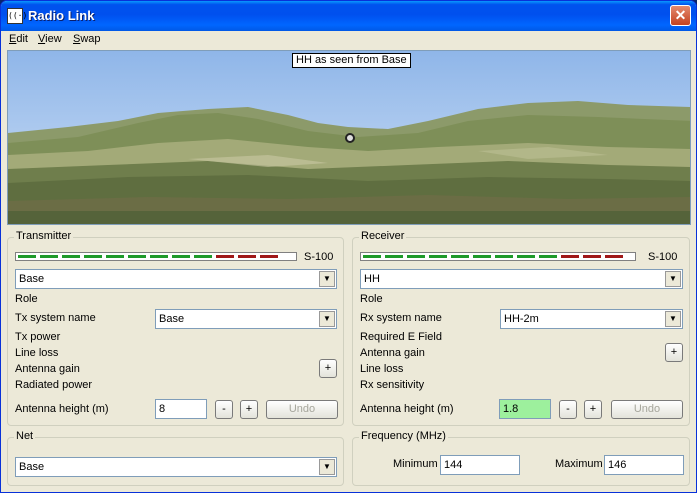  I want to click on rx-height-decrement-button: -, so click(568, 409).